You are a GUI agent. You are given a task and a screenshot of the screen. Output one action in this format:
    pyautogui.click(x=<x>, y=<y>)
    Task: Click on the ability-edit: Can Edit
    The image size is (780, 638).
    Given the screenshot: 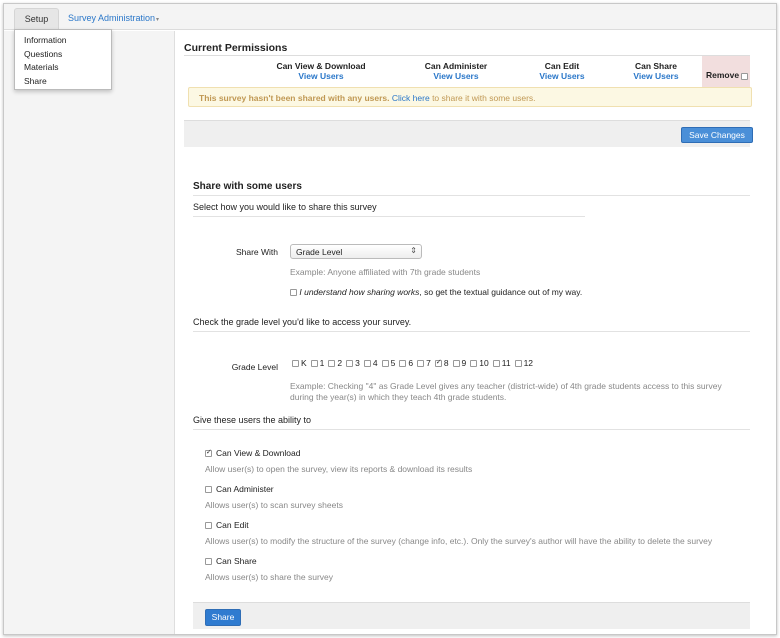 What is the action you would take?
    pyautogui.click(x=227, y=525)
    